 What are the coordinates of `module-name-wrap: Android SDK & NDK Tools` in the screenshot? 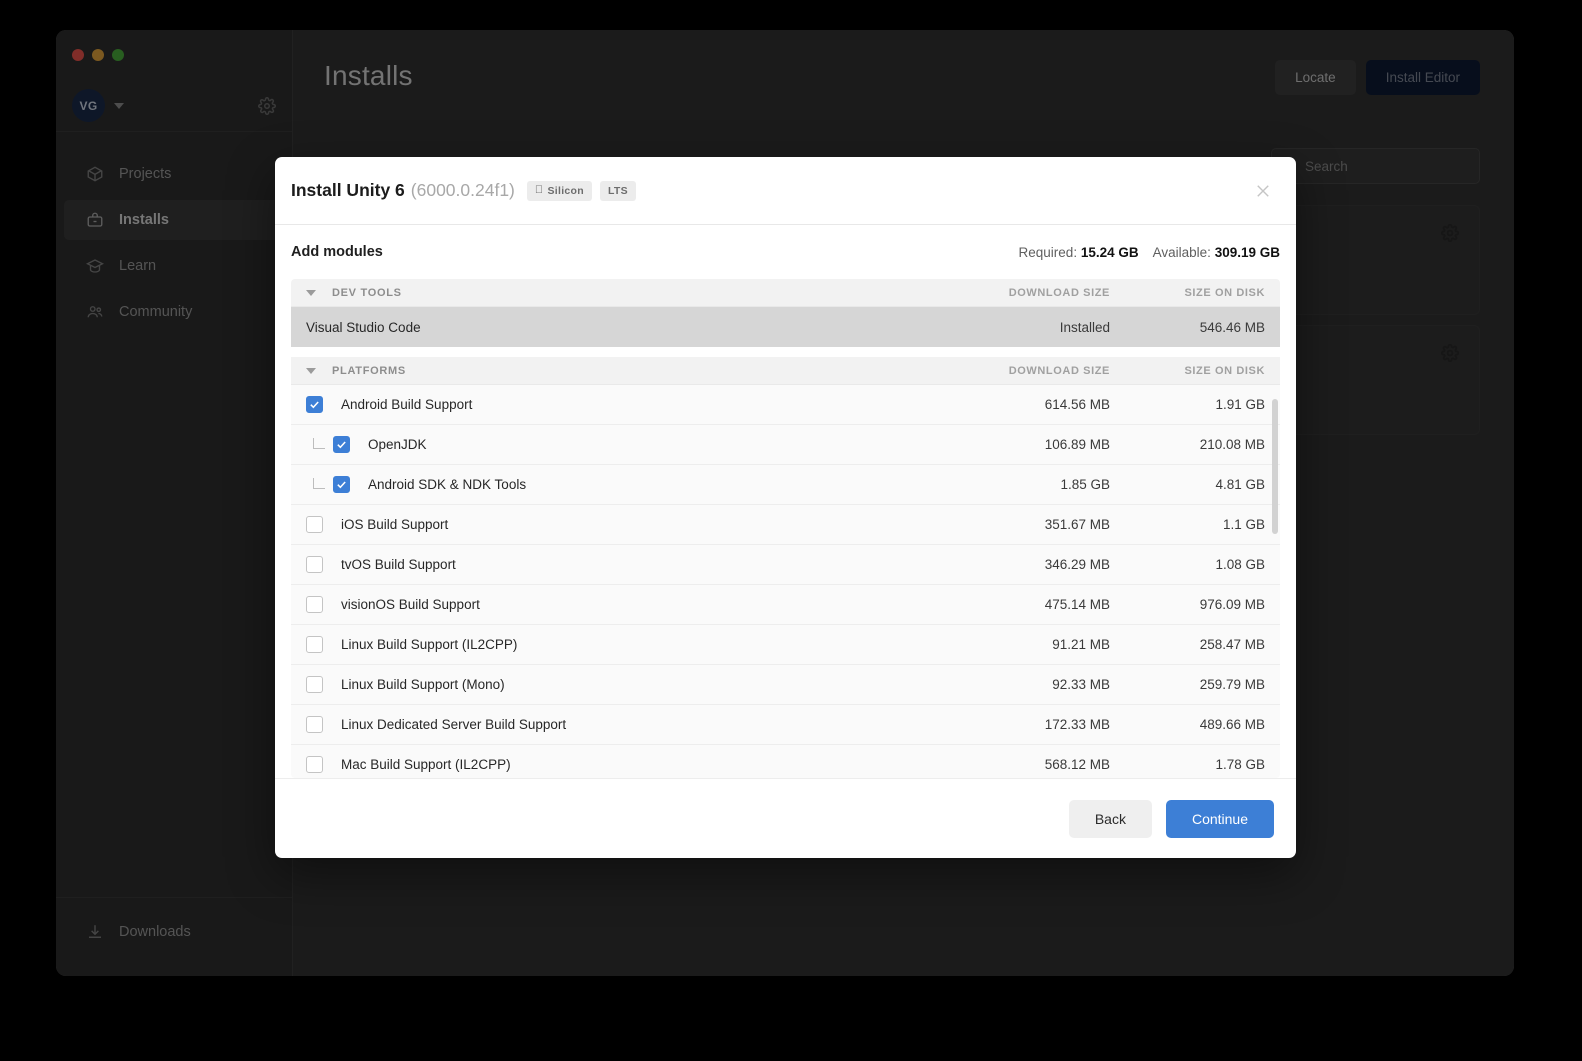 It's located at (623, 484).